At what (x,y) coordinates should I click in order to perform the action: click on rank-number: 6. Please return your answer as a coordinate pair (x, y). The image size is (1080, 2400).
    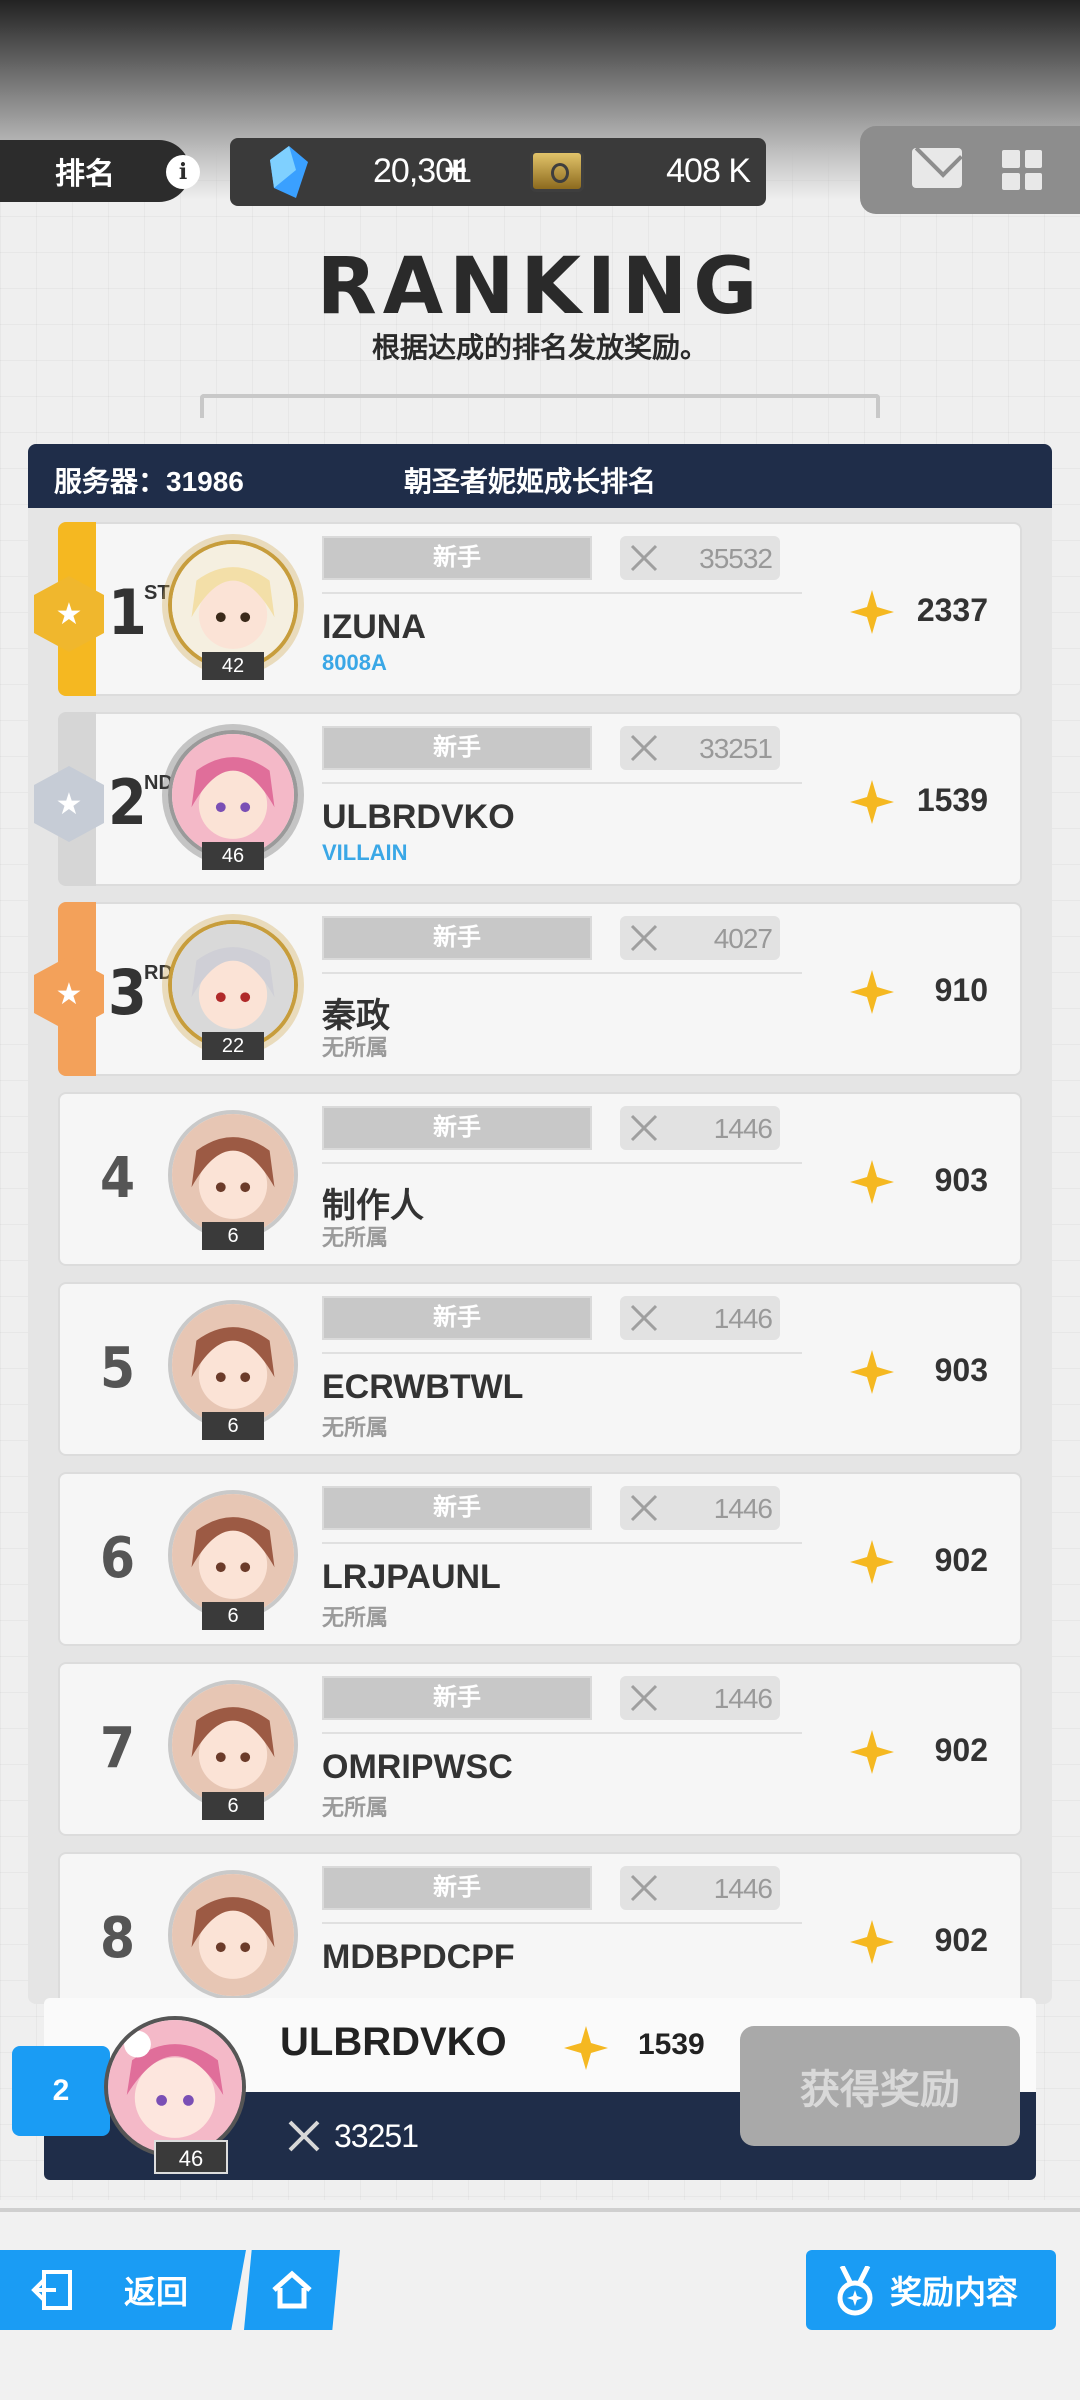
    Looking at the image, I should click on (118, 1558).